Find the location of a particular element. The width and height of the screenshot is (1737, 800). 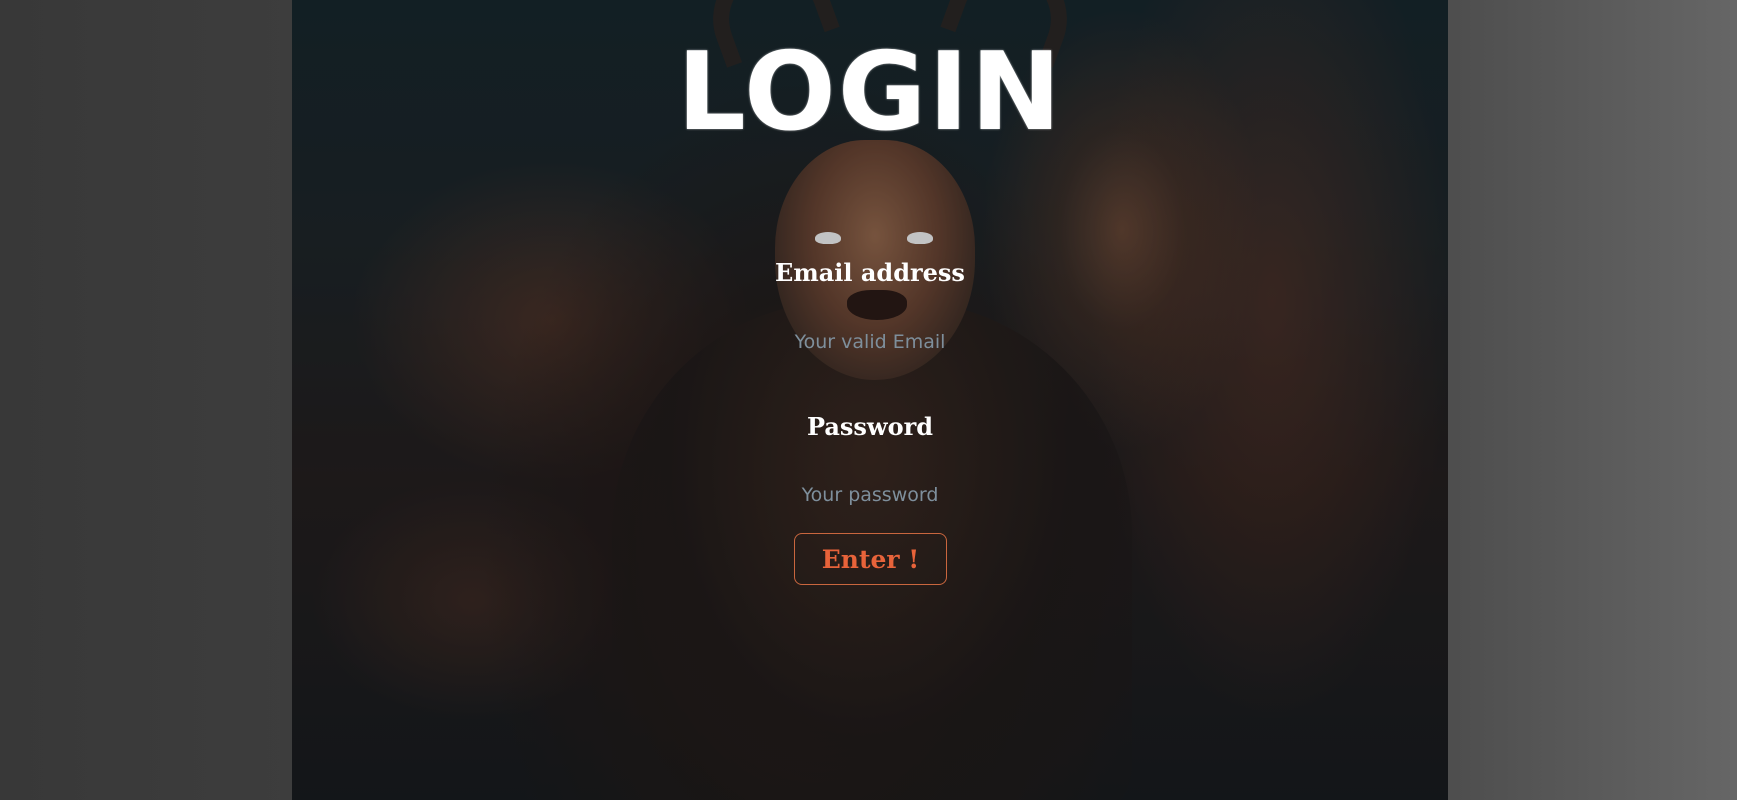

enter-button: Enter ! is located at coordinates (870, 559).